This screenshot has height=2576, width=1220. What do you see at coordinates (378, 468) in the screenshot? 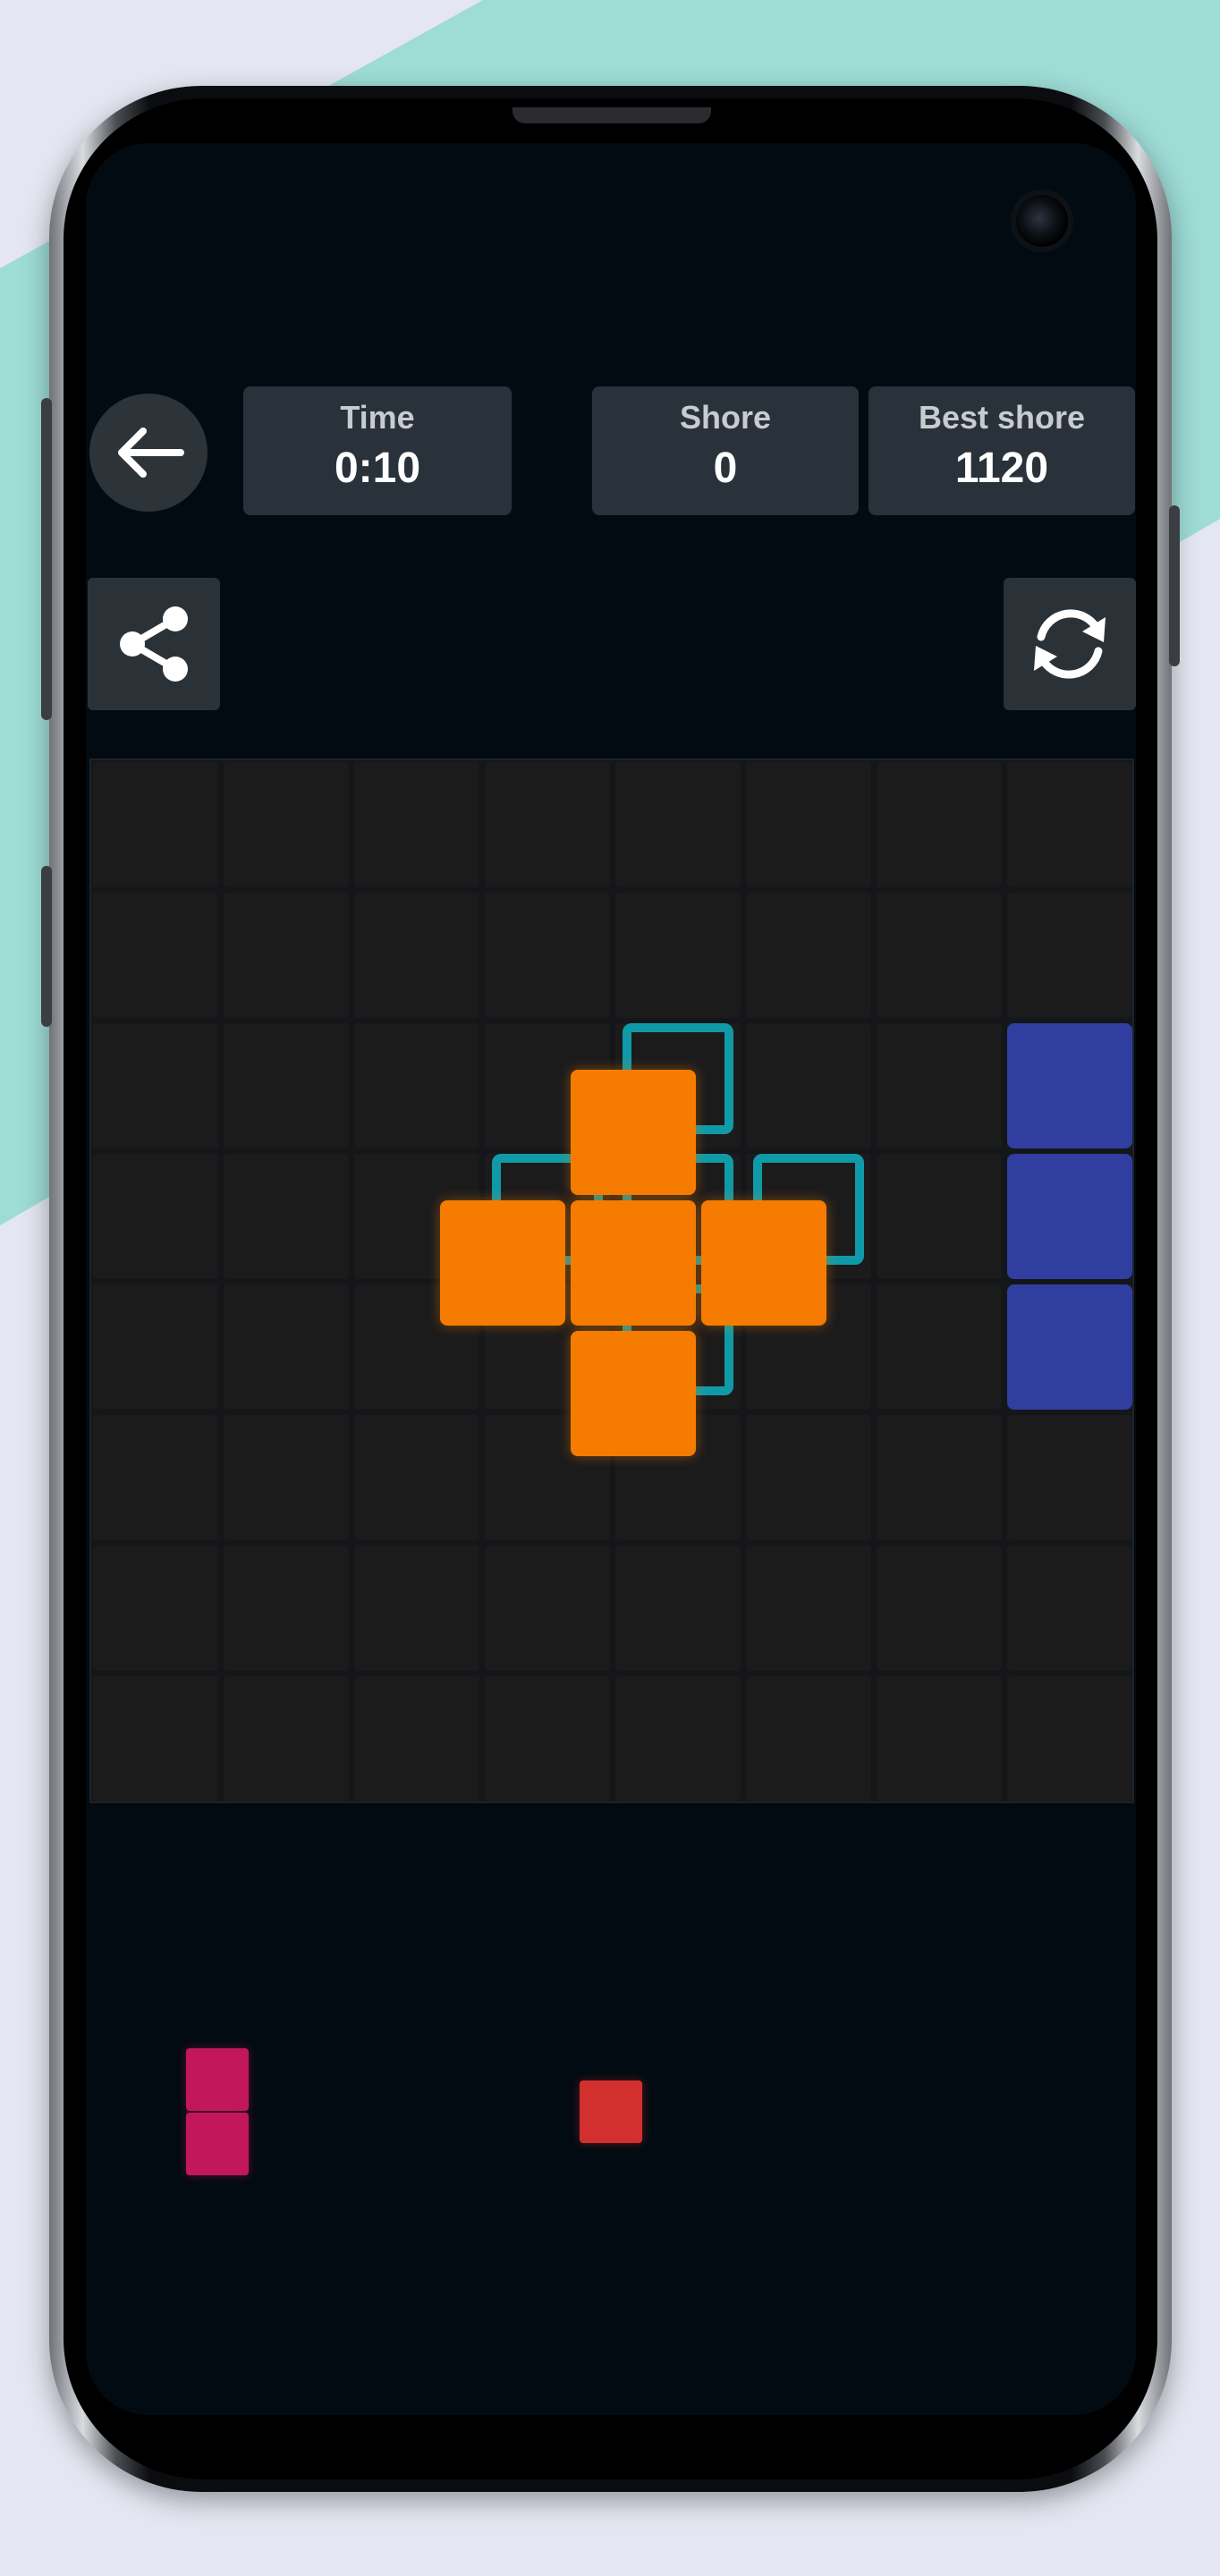
I see `time-value: 0:10` at bounding box center [378, 468].